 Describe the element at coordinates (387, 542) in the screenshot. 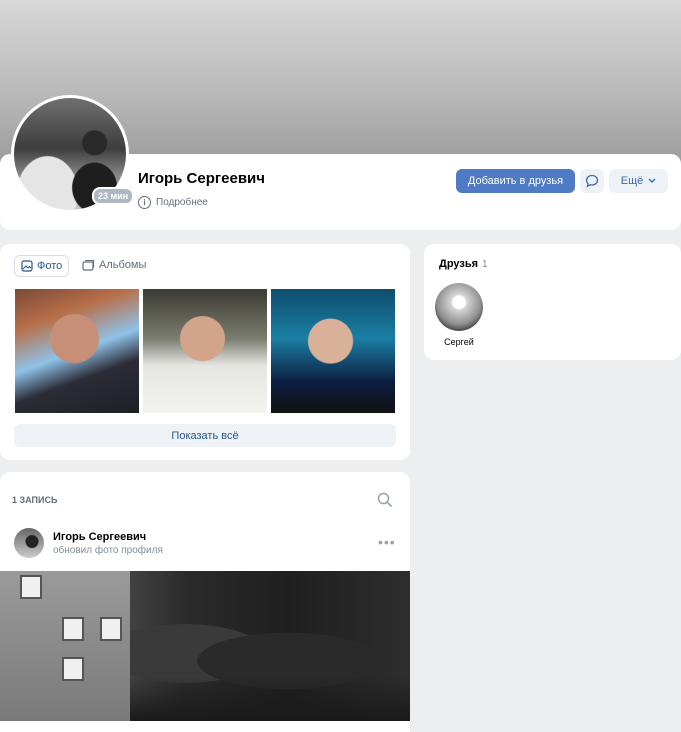

I see `more-options-icon: •••` at that location.